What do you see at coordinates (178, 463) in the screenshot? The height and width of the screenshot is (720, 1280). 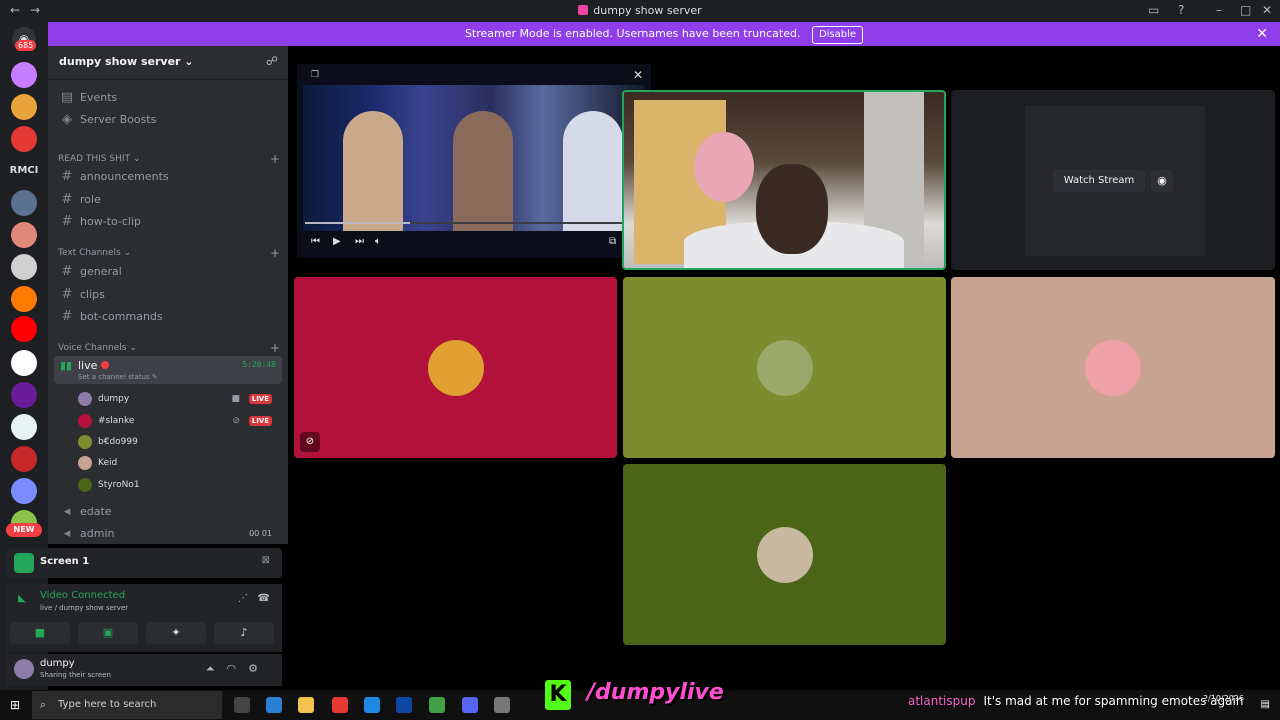 I see `voice-user: Keid` at bounding box center [178, 463].